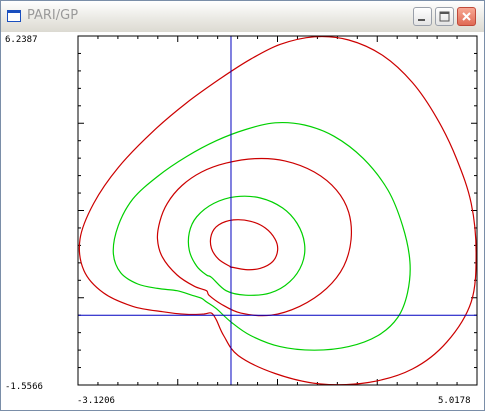  What do you see at coordinates (96, 401) in the screenshot?
I see `x-min-label: -3.1206` at bounding box center [96, 401].